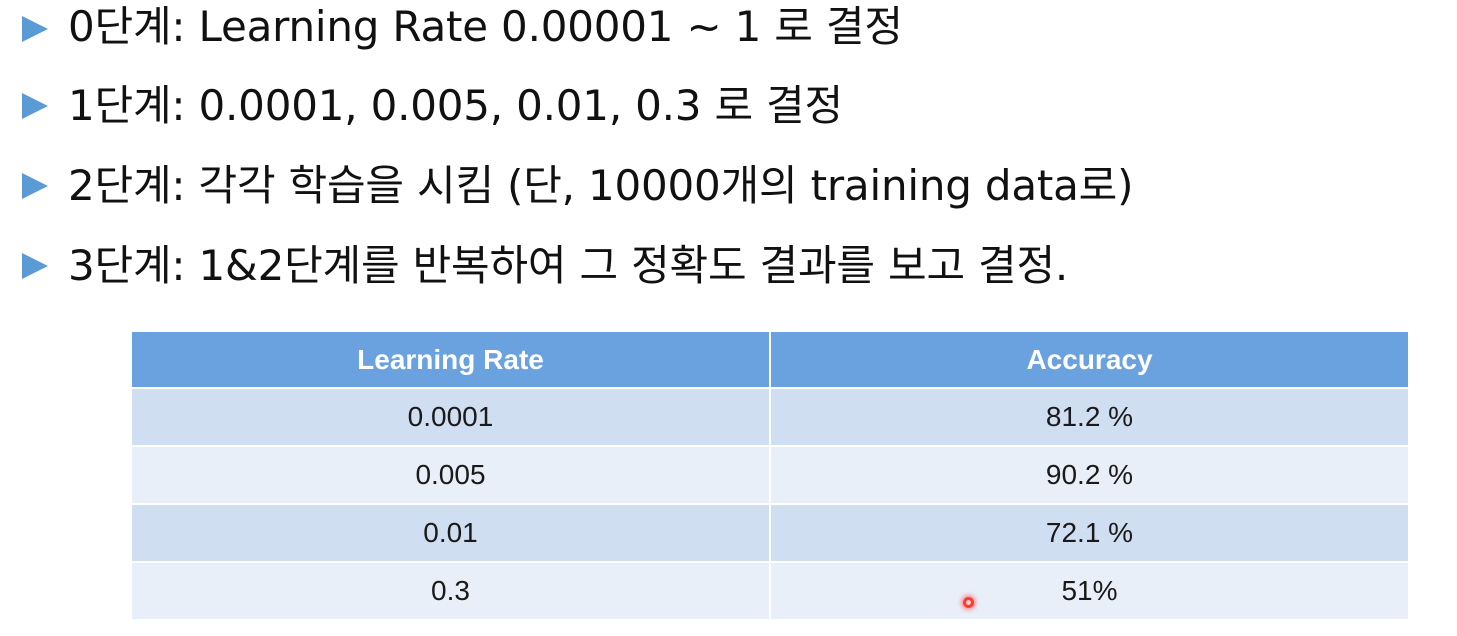  Describe the element at coordinates (968, 602) in the screenshot. I see `laser-pointer-icon` at that location.